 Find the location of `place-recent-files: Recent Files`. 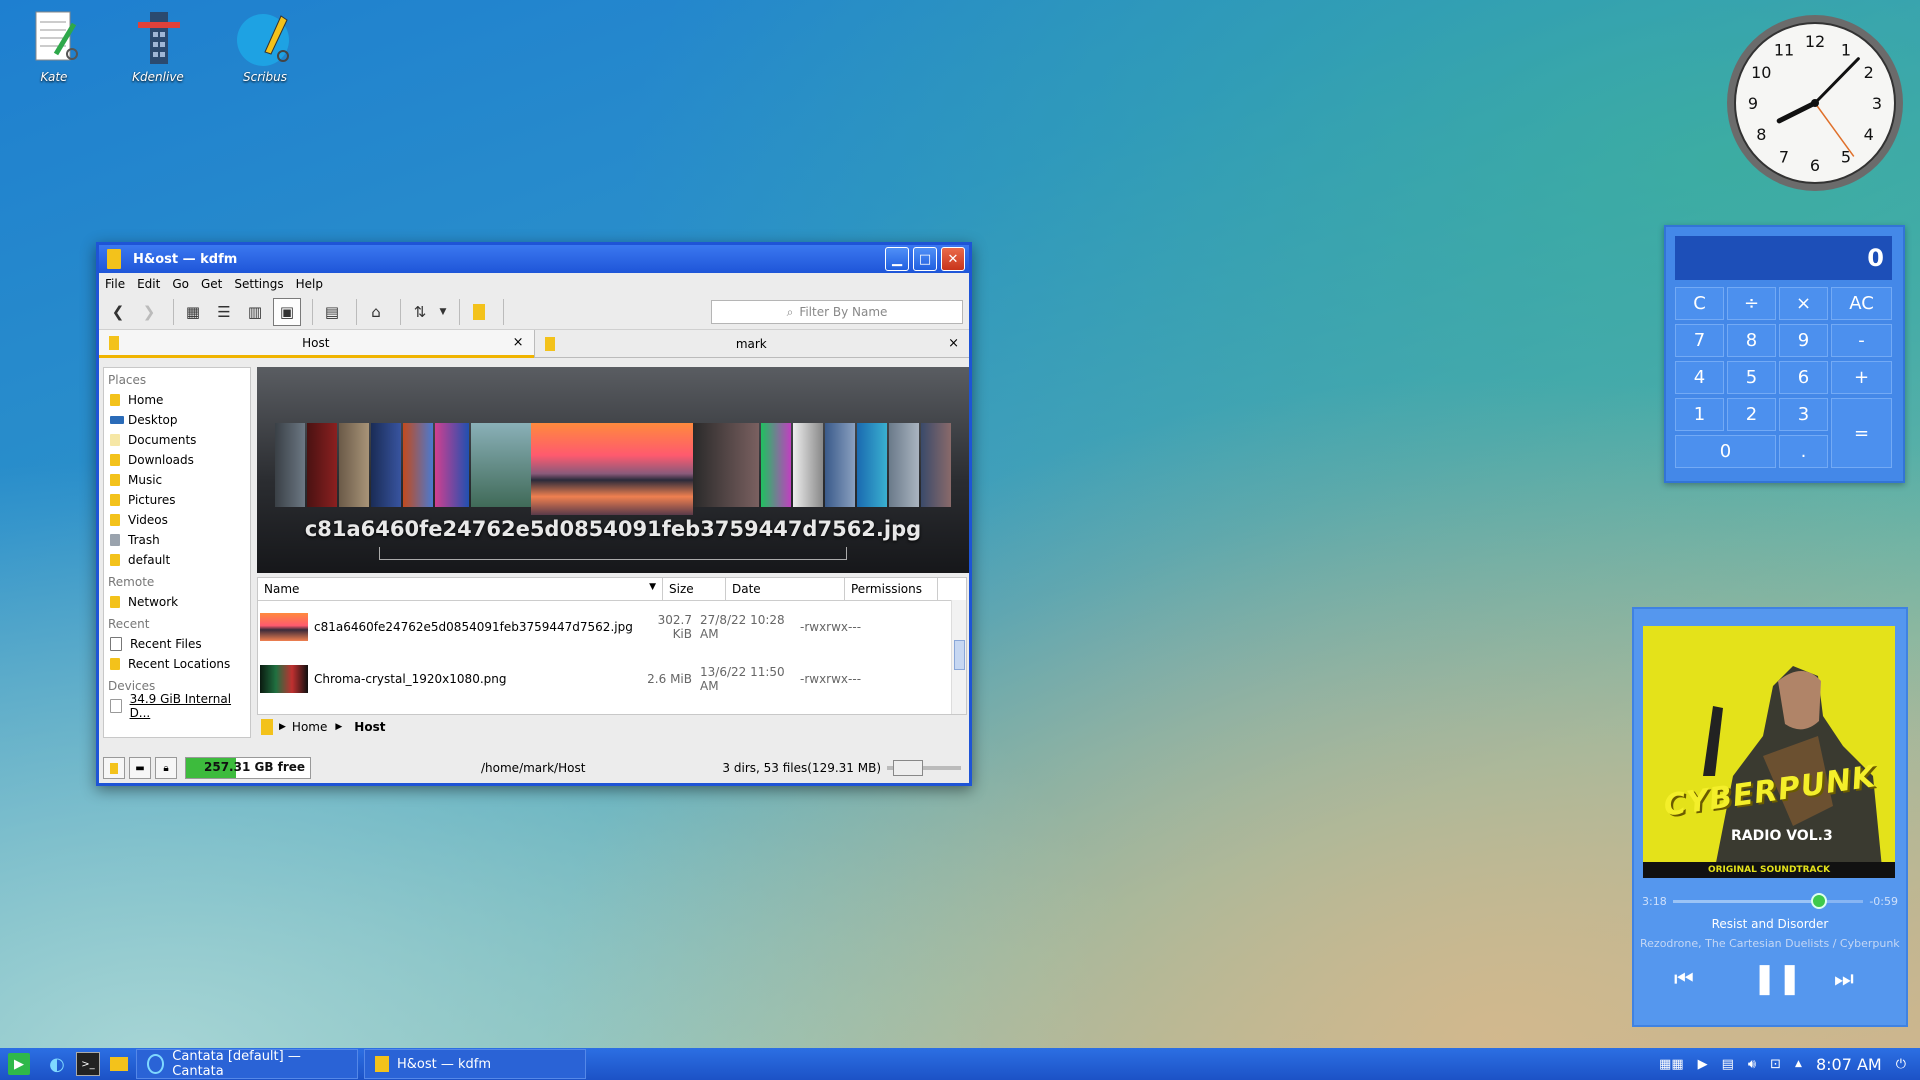

place-recent-files: Recent Files is located at coordinates (177, 644).